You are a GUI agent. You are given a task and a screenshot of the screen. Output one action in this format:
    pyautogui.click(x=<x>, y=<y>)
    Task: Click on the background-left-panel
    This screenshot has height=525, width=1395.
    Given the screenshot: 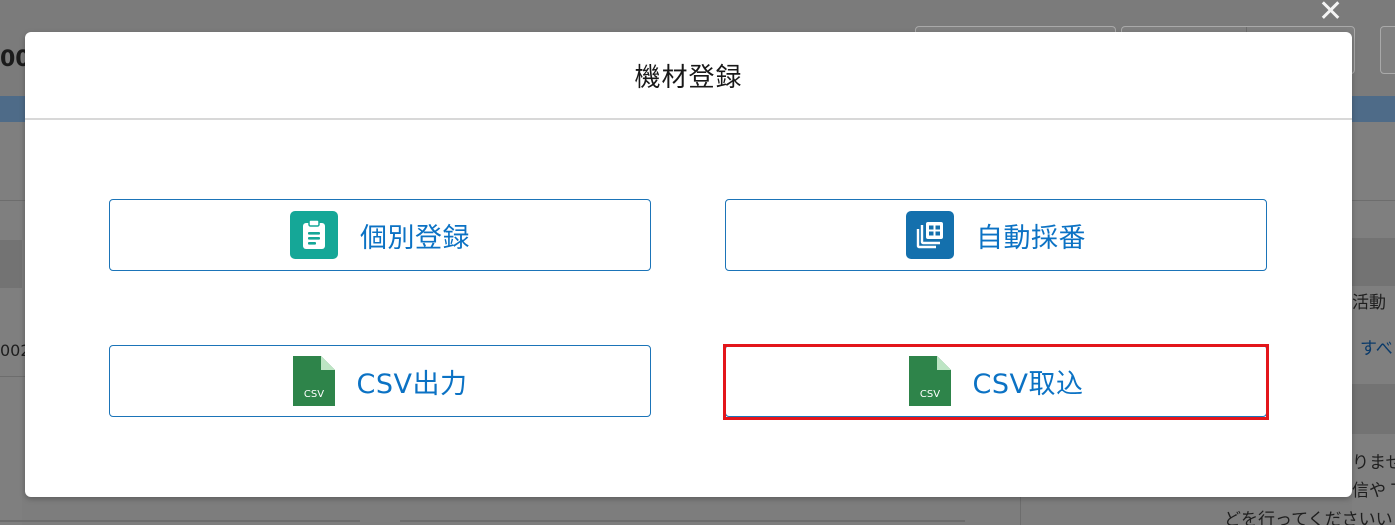 What is the action you would take?
    pyautogui.click(x=11, y=323)
    